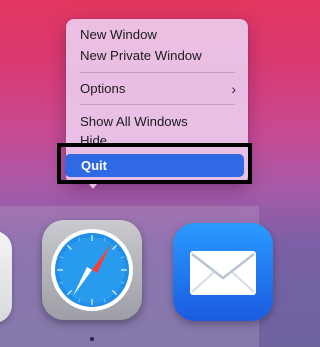  What do you see at coordinates (93, 186) in the screenshot?
I see `menu-pointer-arrow` at bounding box center [93, 186].